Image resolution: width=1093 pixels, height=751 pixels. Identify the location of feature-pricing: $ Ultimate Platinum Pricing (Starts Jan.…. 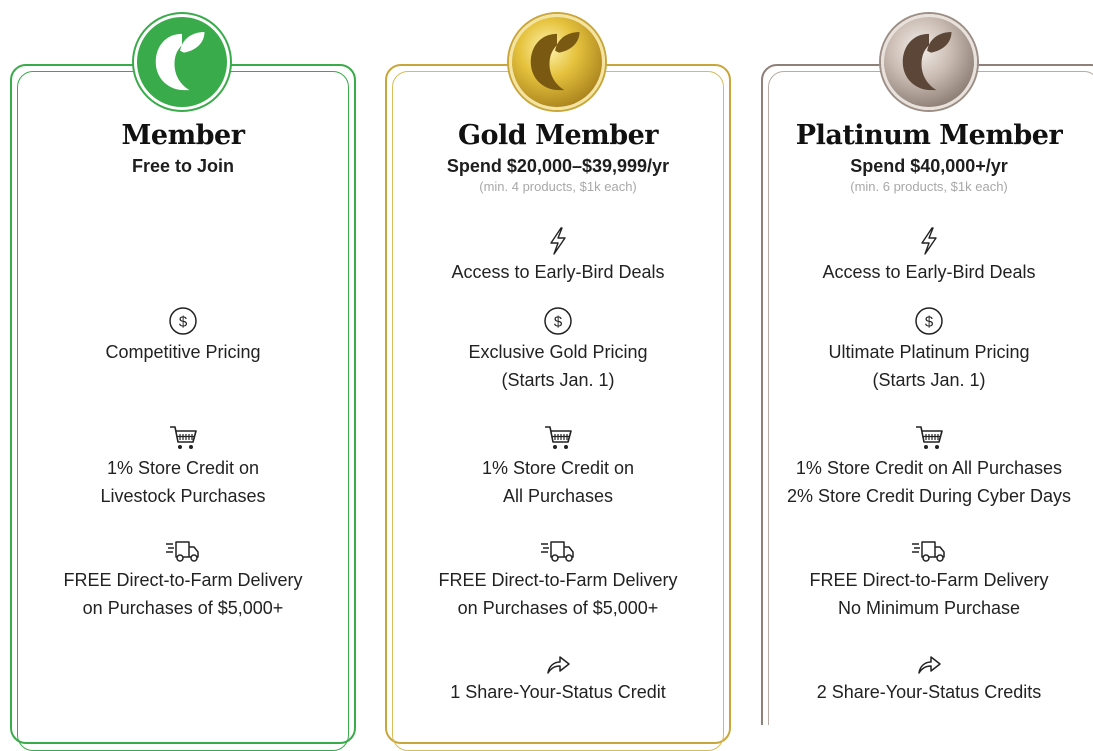
(927, 350).